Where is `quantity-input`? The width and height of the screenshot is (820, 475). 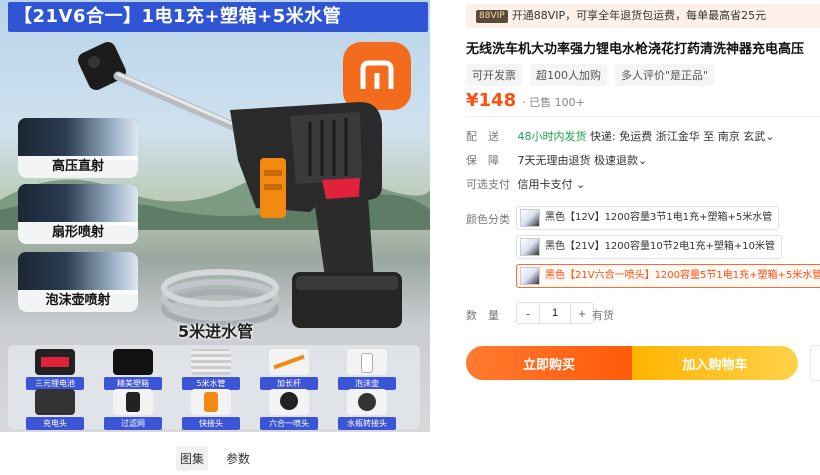
quantity-input is located at coordinates (555, 313).